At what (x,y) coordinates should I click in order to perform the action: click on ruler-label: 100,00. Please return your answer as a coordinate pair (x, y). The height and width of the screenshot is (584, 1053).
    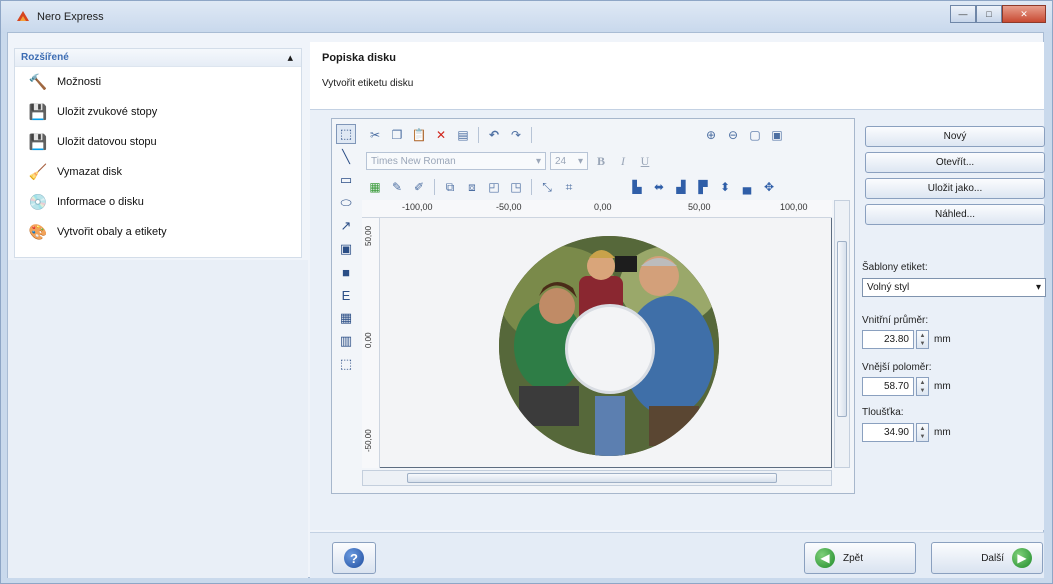
    Looking at the image, I should click on (794, 207).